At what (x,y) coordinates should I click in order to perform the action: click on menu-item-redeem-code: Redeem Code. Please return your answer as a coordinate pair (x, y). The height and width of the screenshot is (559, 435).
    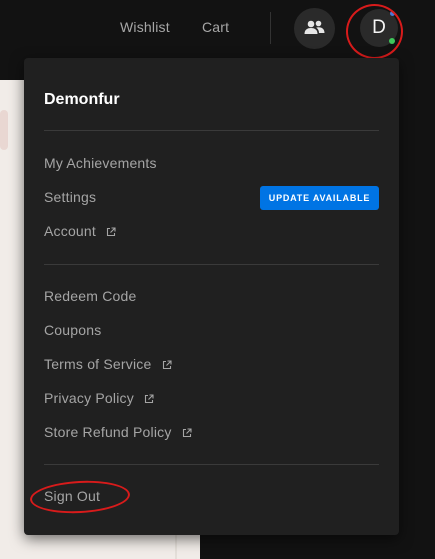
    Looking at the image, I should click on (90, 296).